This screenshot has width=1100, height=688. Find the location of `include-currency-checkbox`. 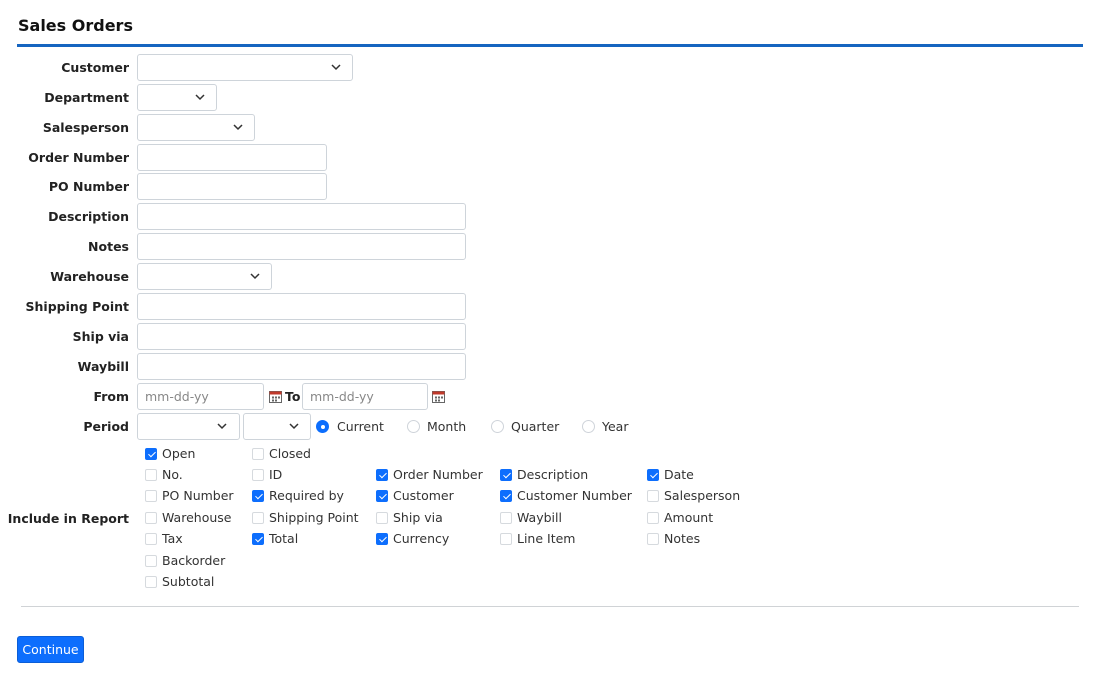

include-currency-checkbox is located at coordinates (382, 539).